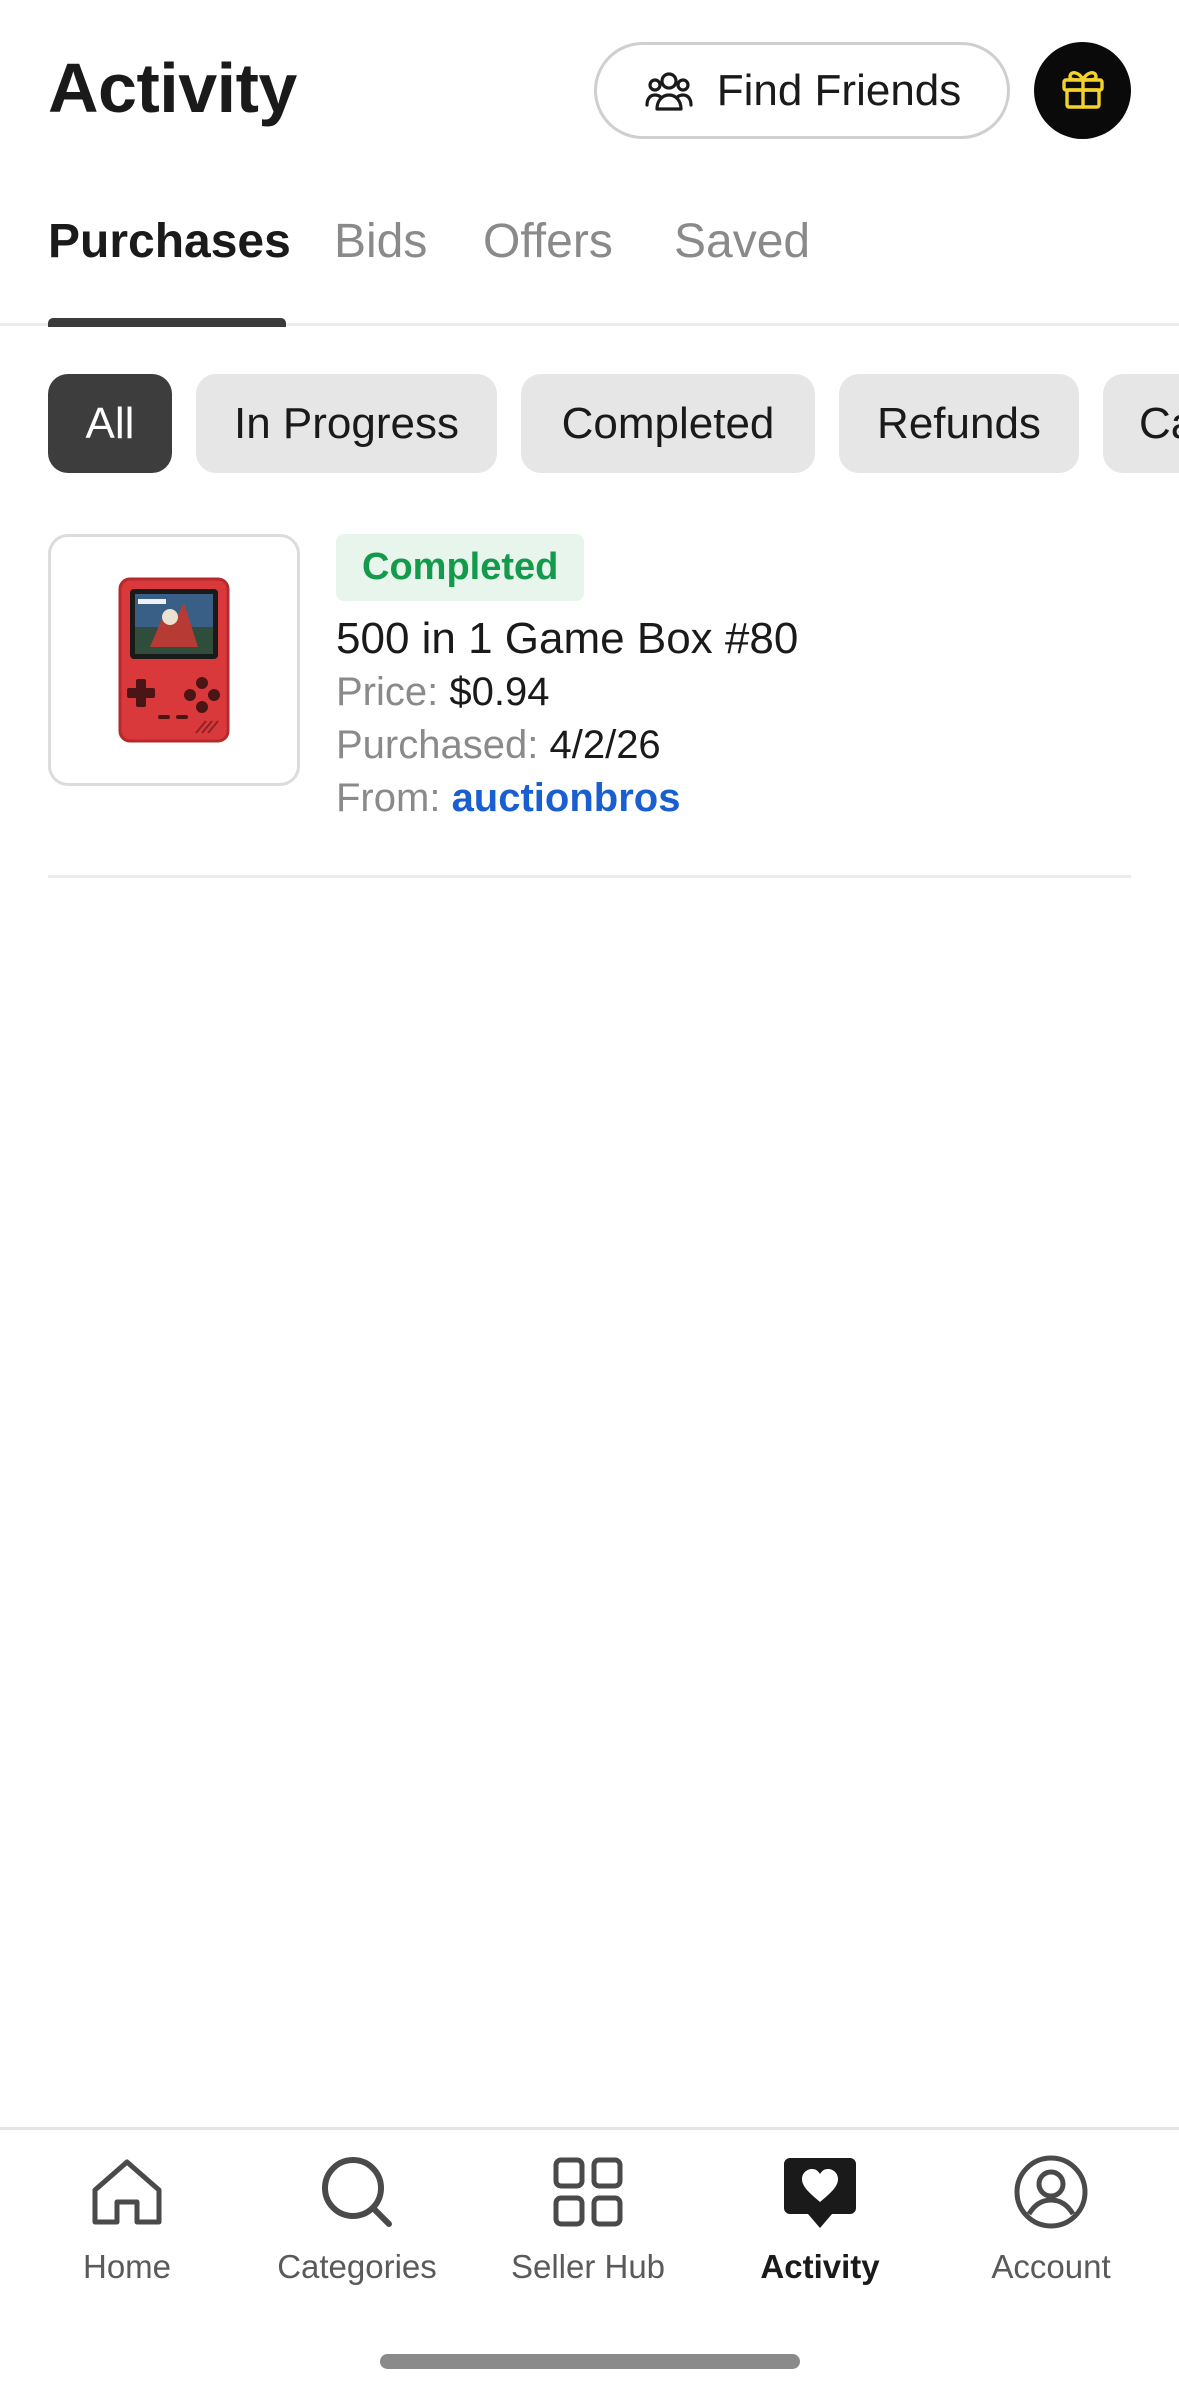 The image size is (1179, 2396). Describe the element at coordinates (387, 692) in the screenshot. I see `price-label: Price:` at that location.